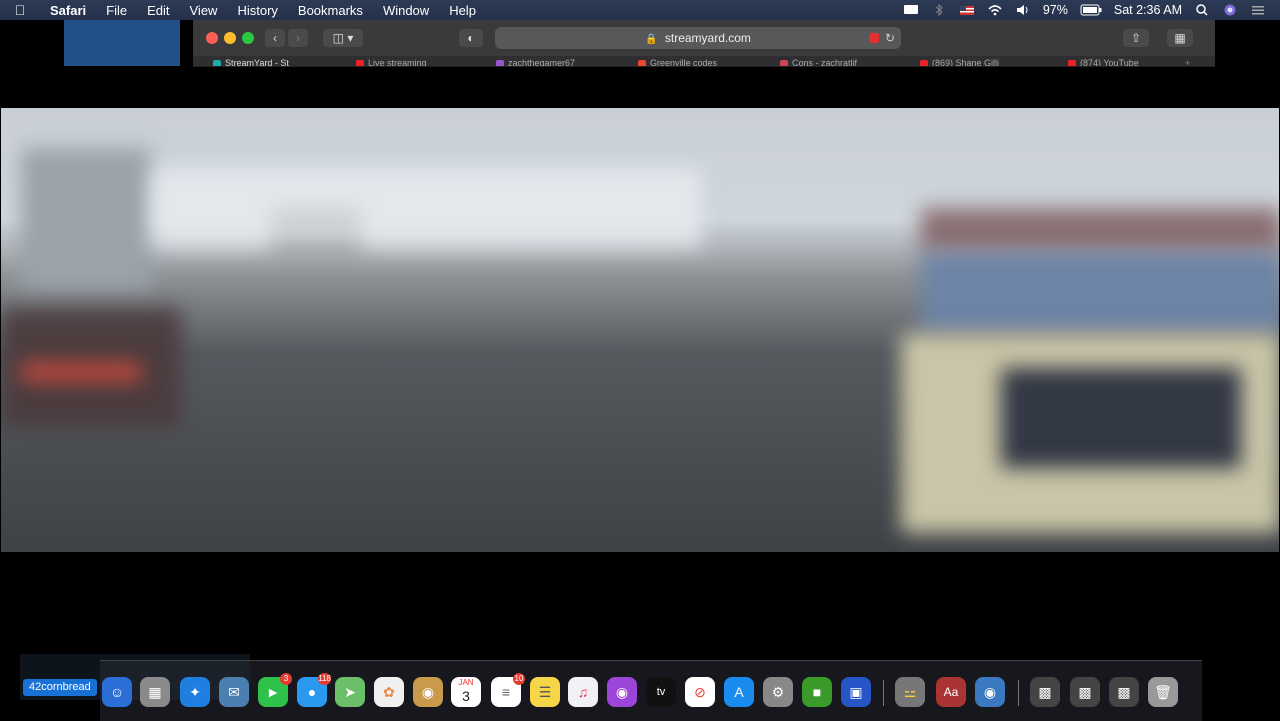 The width and height of the screenshot is (1280, 721). What do you see at coordinates (856, 692) in the screenshot?
I see `roblox-studio-icon: ▣` at bounding box center [856, 692].